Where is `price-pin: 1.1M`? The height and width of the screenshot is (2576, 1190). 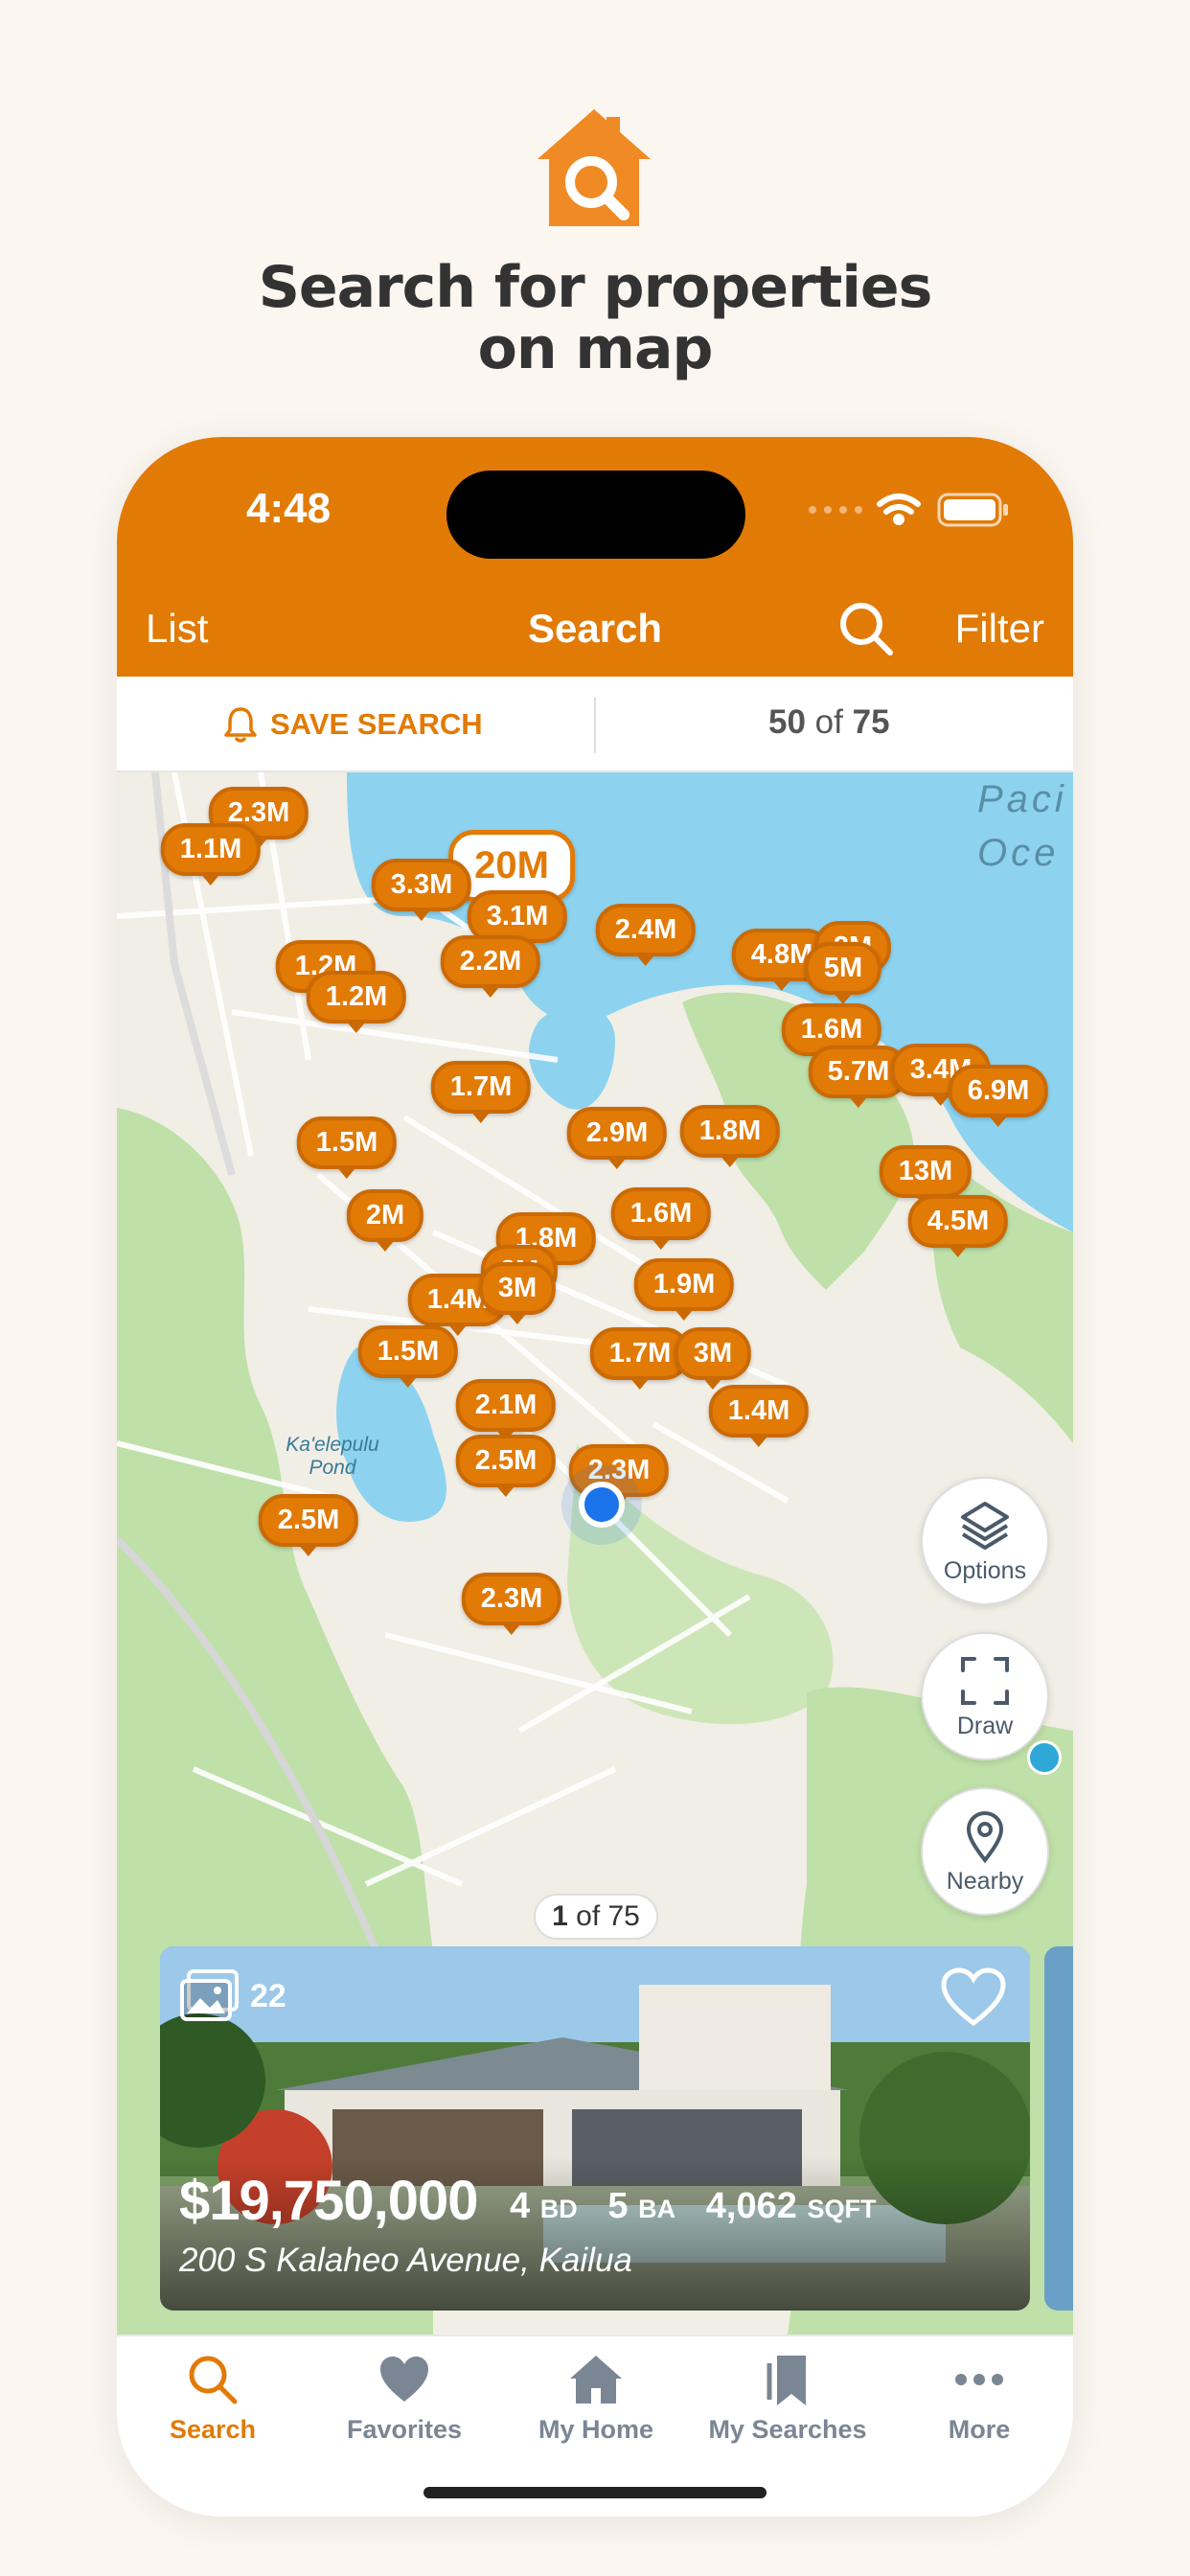
price-pin: 1.1M is located at coordinates (211, 849).